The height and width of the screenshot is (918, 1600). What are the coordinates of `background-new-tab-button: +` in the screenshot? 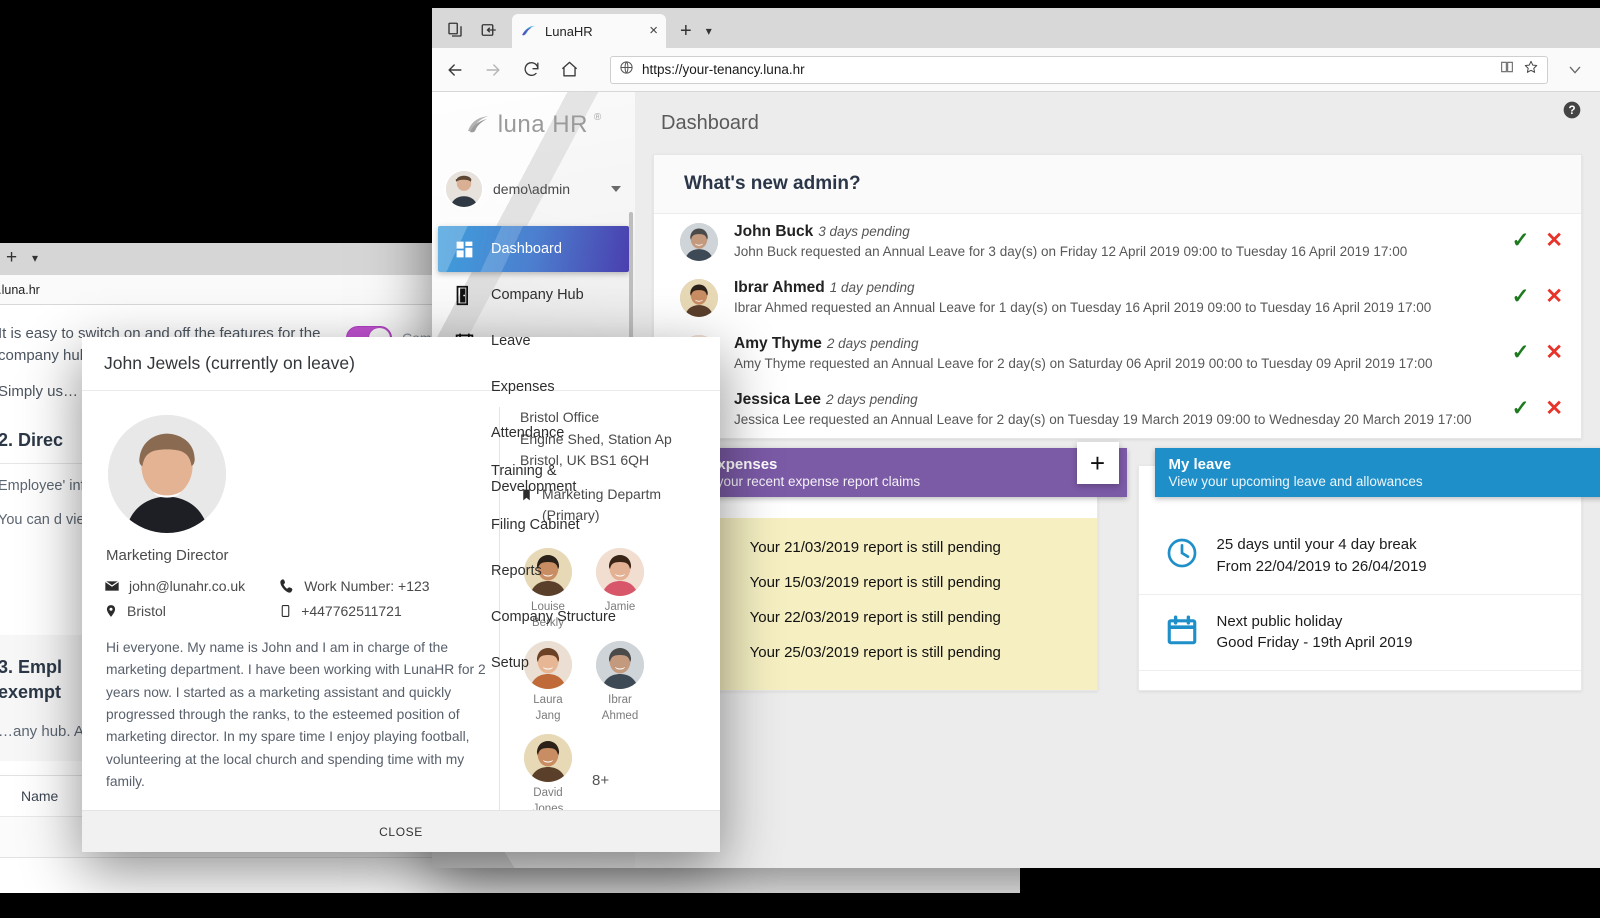 It's located at (11, 257).